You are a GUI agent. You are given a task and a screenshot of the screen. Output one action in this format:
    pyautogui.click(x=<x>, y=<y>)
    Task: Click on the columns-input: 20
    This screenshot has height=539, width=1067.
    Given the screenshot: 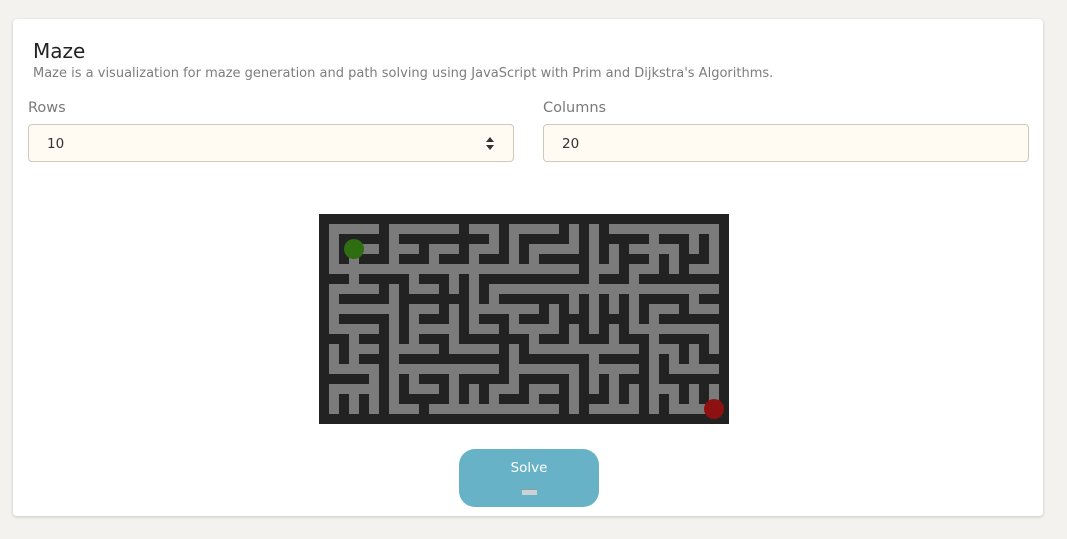 What is the action you would take?
    pyautogui.click(x=786, y=143)
    